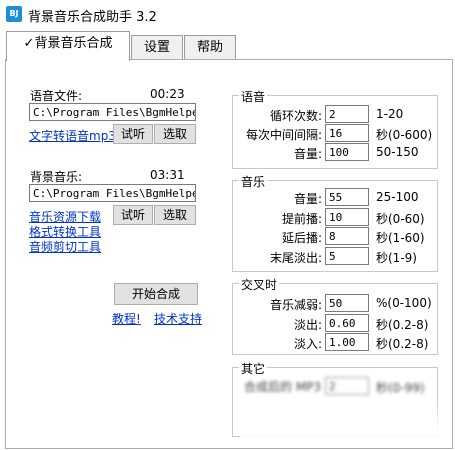 This screenshot has width=455, height=450. What do you see at coordinates (301, 219) in the screenshot?
I see `pre-play-label: 提前播:` at bounding box center [301, 219].